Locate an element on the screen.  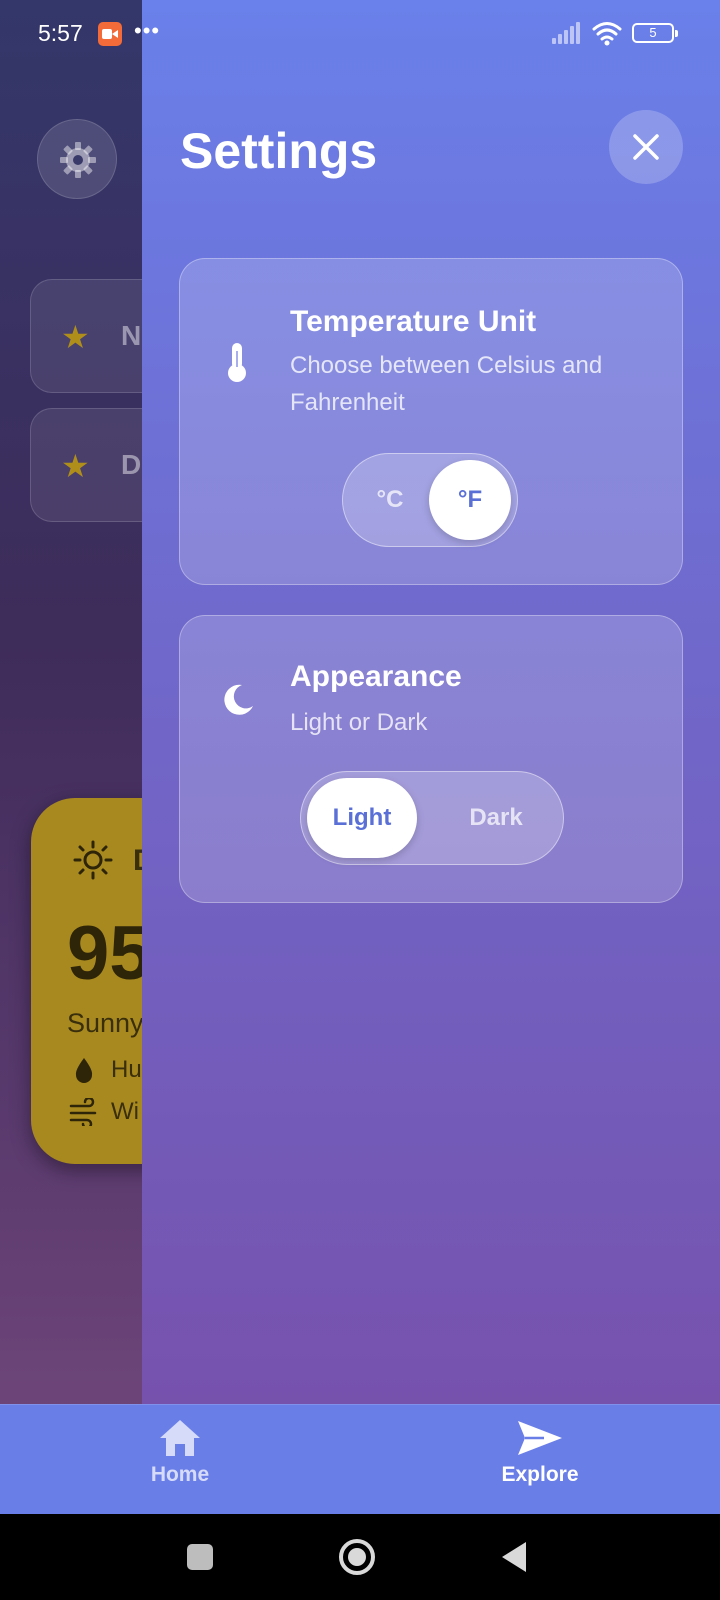
appearance-title: Appearance is located at coordinates (376, 676).